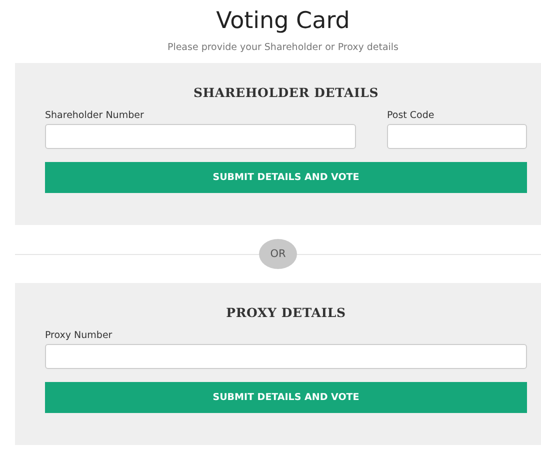 Image resolution: width=541 pixels, height=461 pixels. Describe the element at coordinates (78, 335) in the screenshot. I see `field-label: Proxy Number` at that location.